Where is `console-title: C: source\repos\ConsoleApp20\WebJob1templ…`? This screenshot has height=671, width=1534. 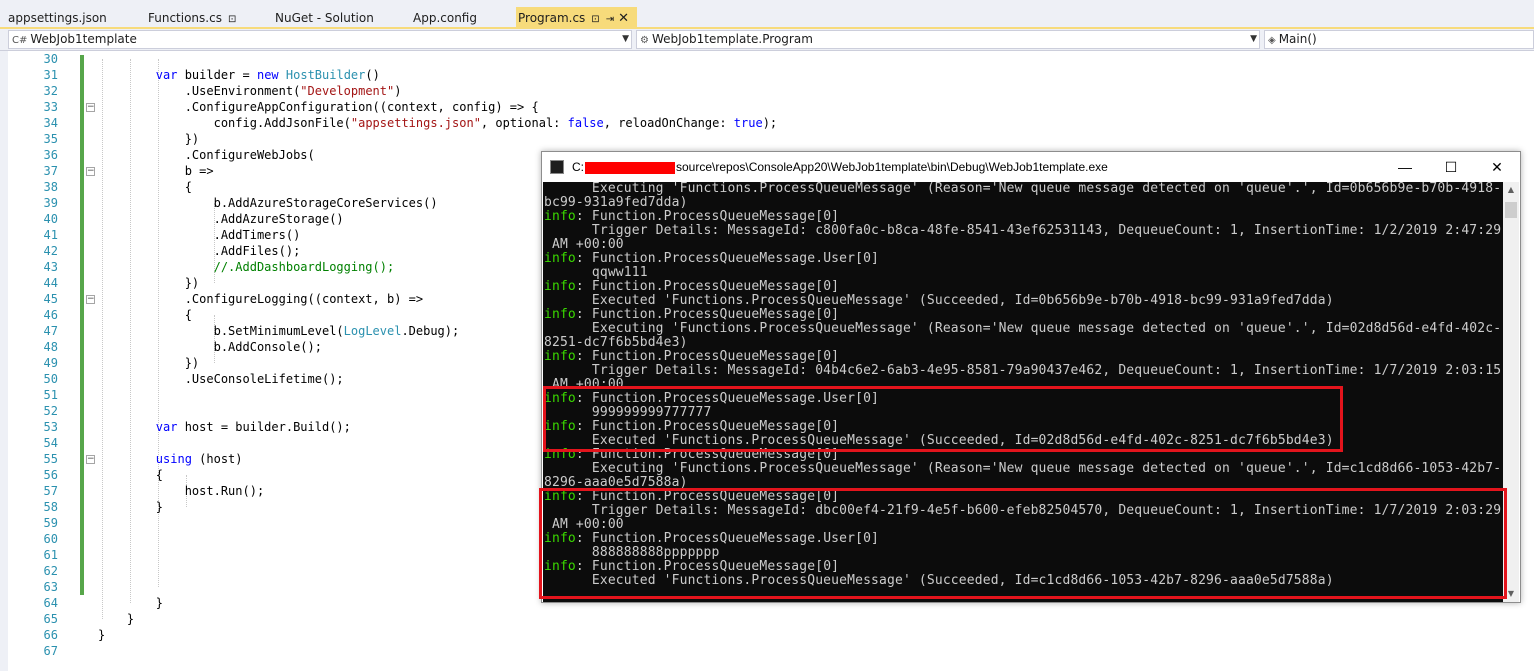 console-title: C: source\repos\ConsoleApp20\WebJob1templ… is located at coordinates (840, 167).